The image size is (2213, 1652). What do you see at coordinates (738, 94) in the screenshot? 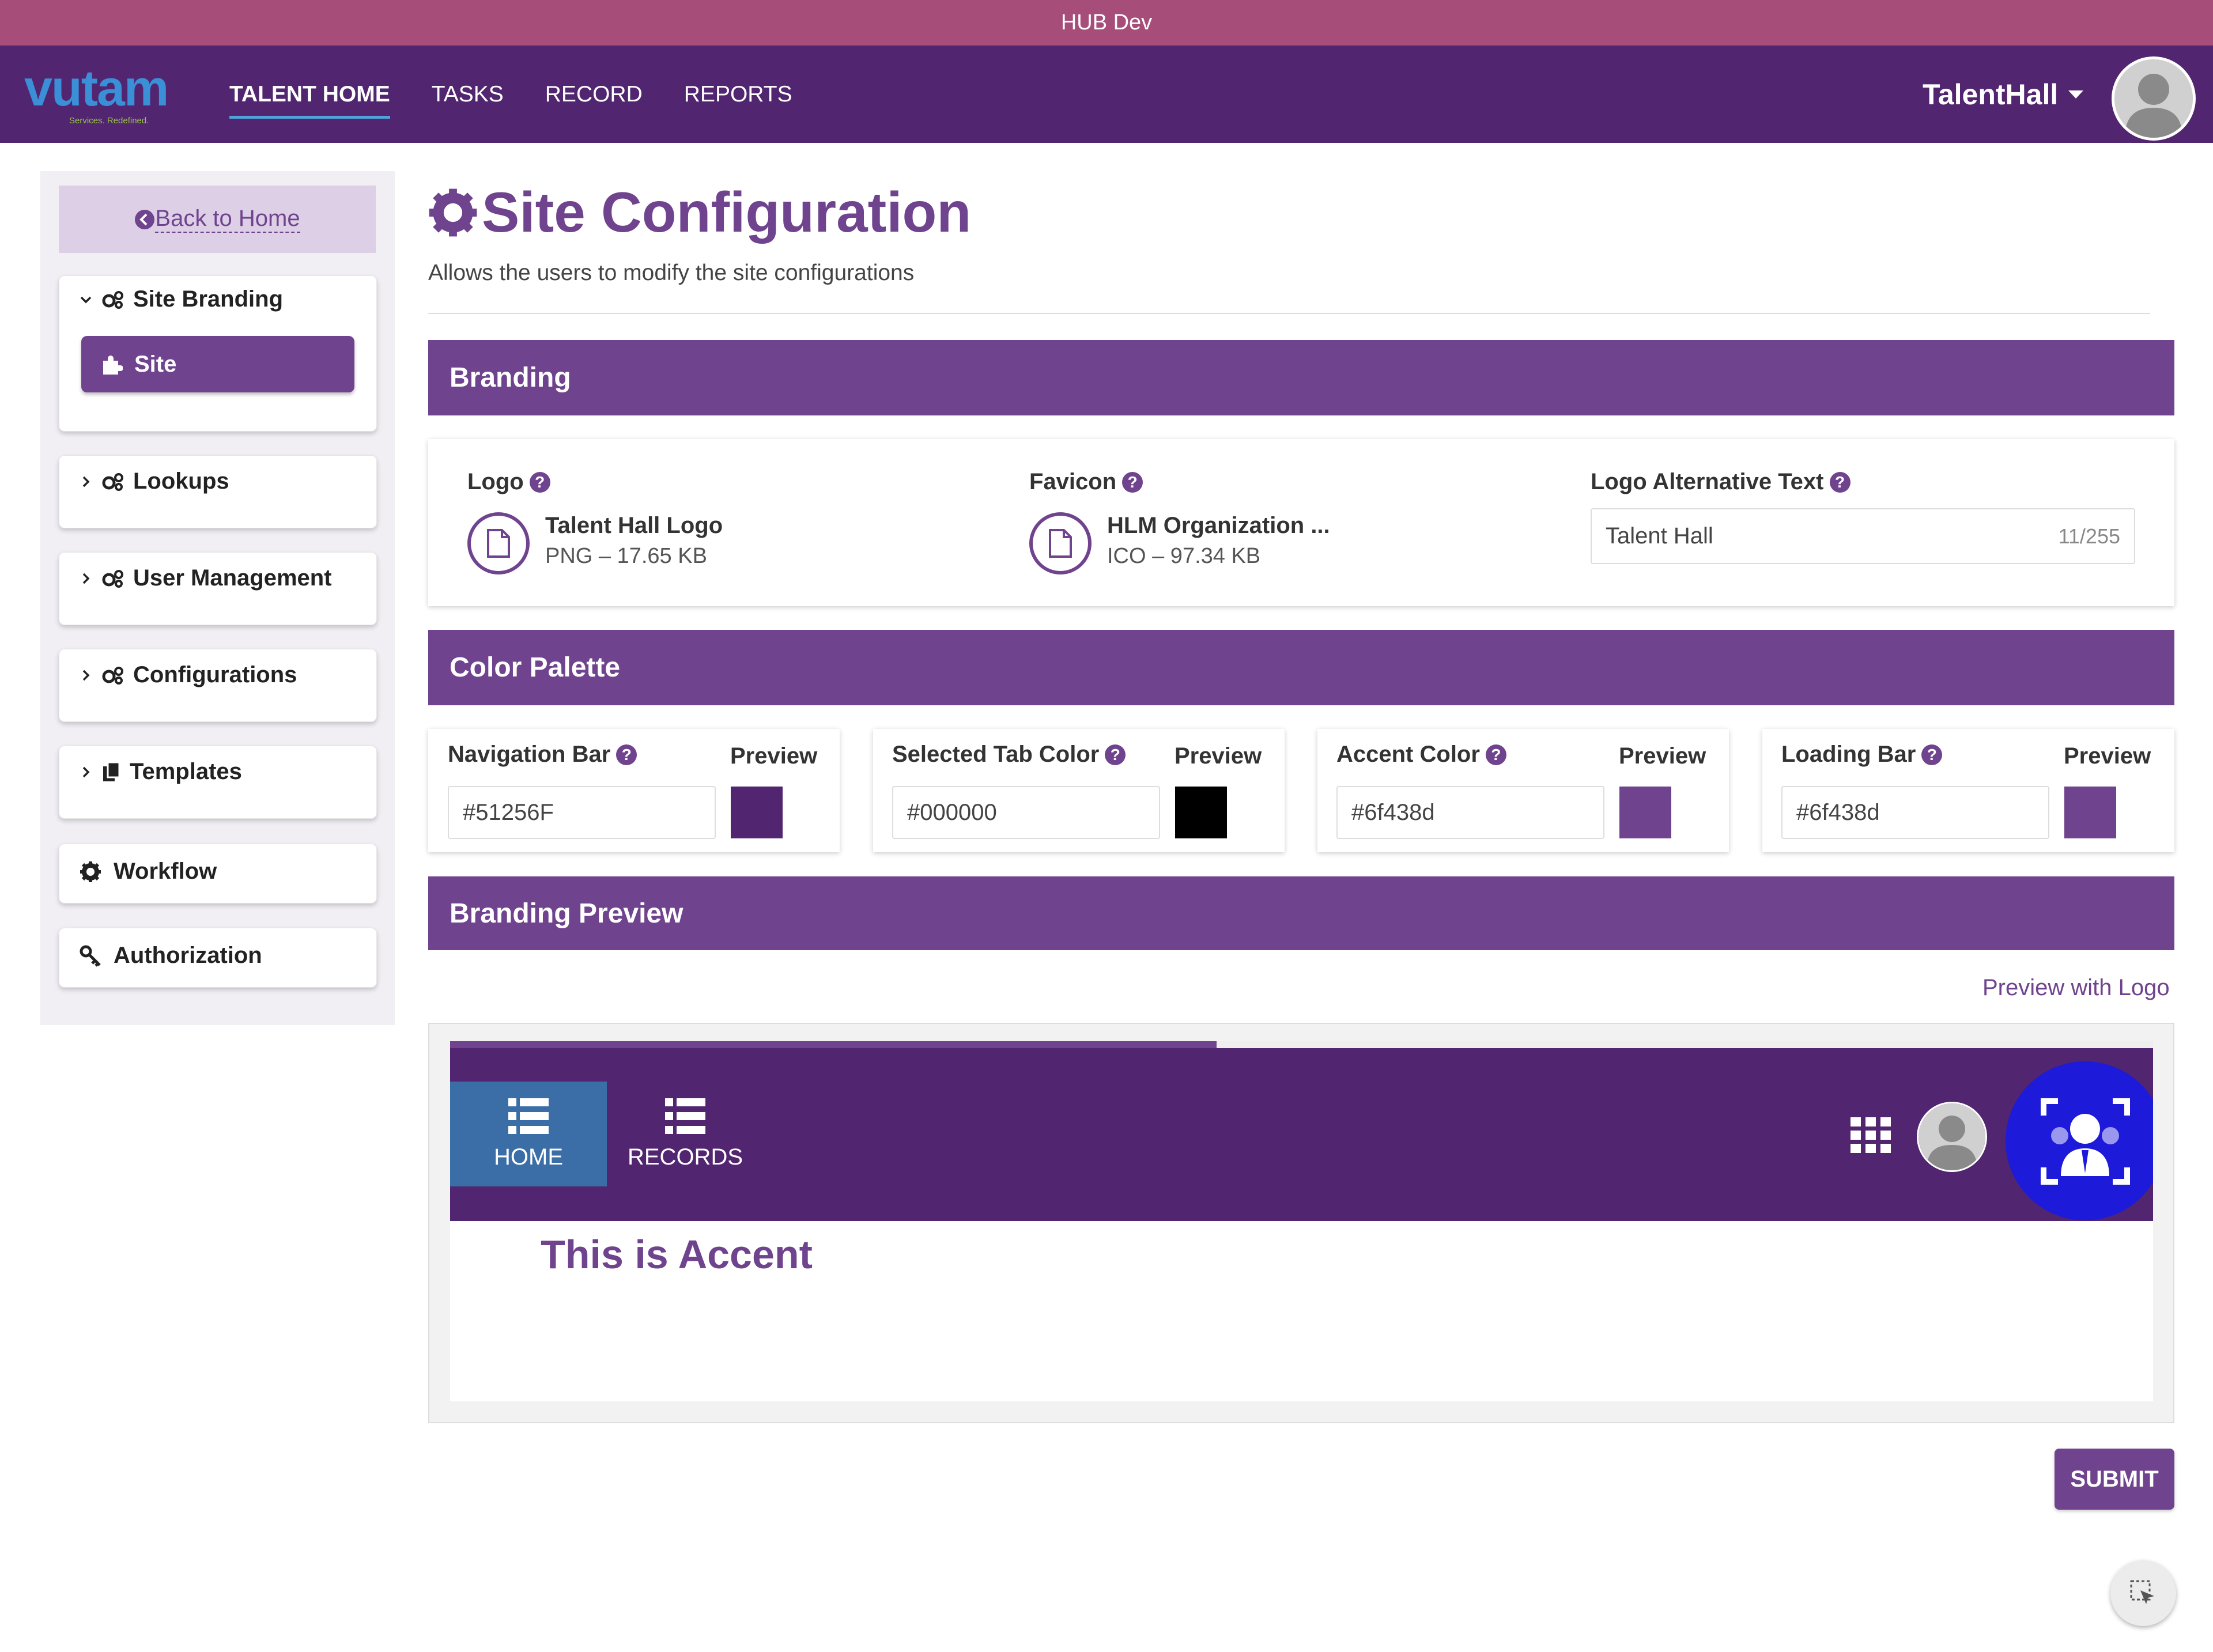
I see `nav-reports: REPORTS` at bounding box center [738, 94].